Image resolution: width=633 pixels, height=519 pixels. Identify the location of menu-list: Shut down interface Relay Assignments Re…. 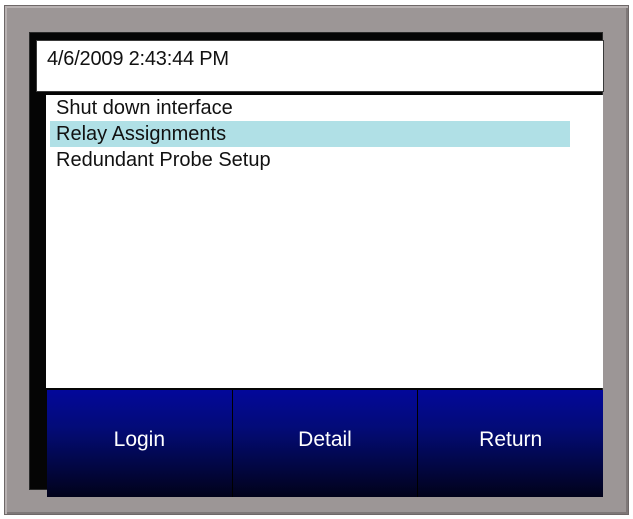
(310, 134).